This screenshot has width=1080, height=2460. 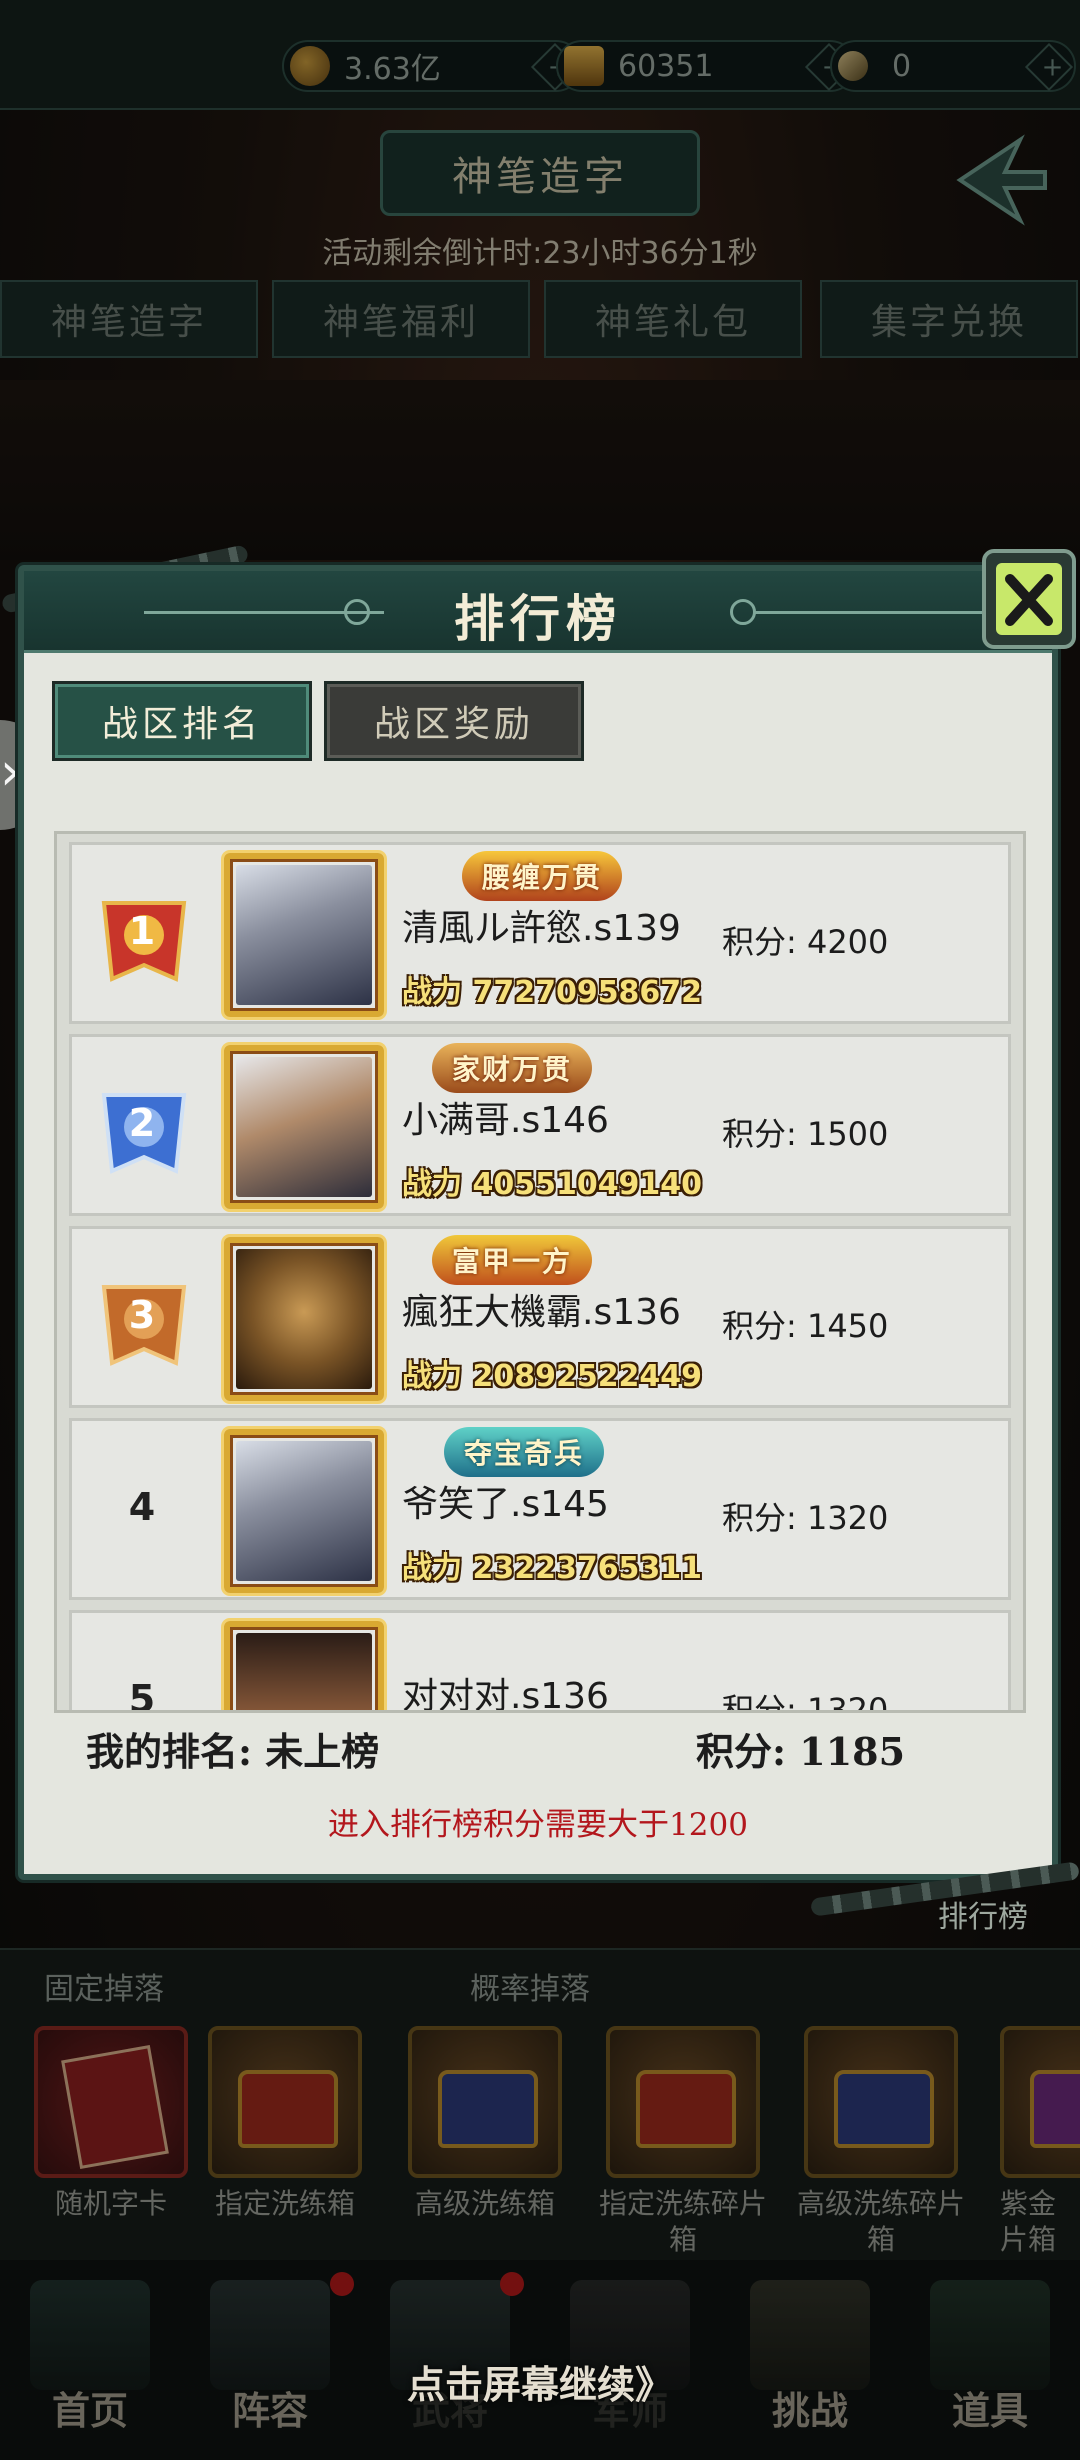 I want to click on close-icon, so click(x=1027, y=596).